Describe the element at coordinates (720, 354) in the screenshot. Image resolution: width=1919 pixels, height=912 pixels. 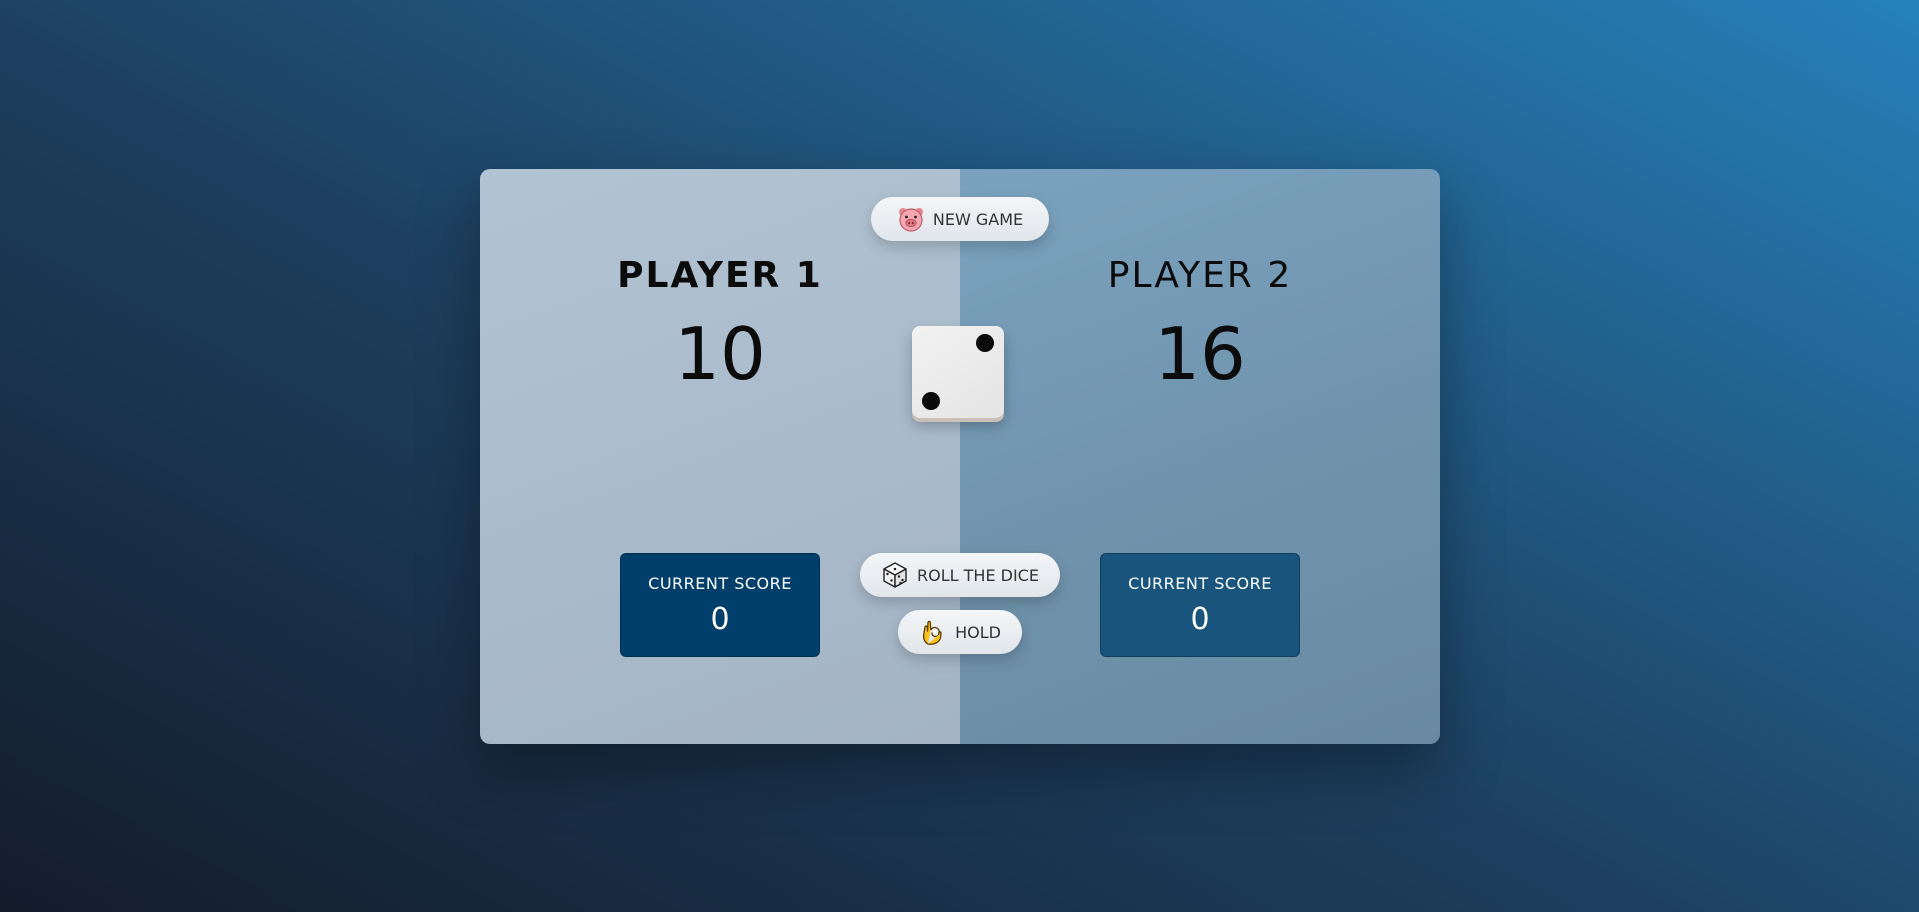
I see `player-1-total-score: 10` at that location.